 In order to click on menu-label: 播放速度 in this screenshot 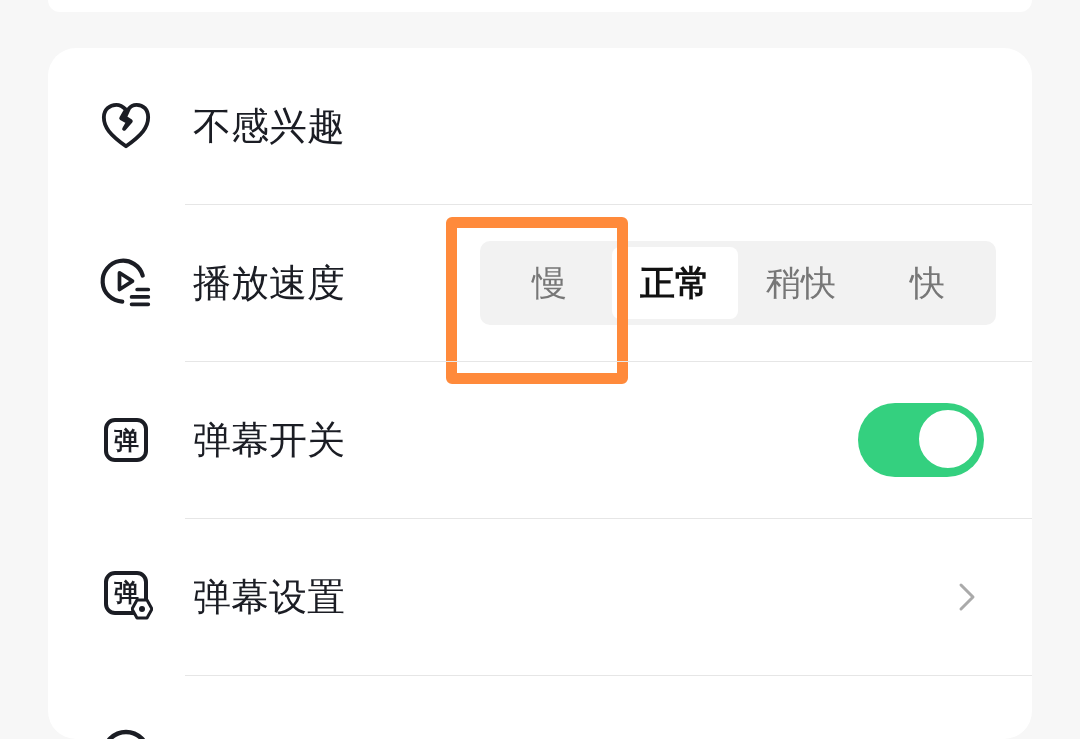, I will do `click(269, 283)`.